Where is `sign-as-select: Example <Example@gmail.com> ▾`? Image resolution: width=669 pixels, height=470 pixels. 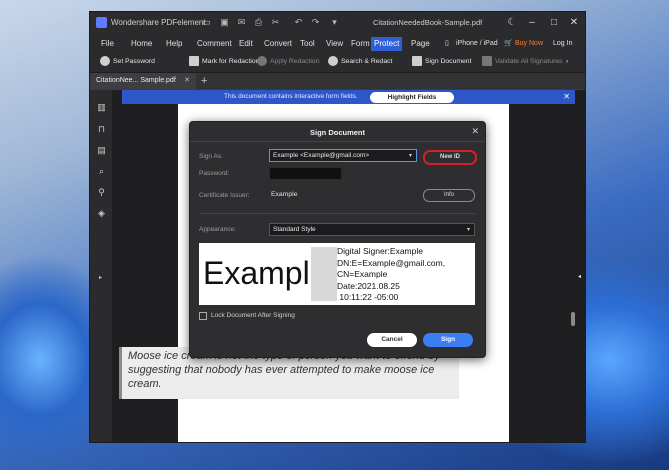 sign-as-select: Example <Example@gmail.com> ▾ is located at coordinates (343, 155).